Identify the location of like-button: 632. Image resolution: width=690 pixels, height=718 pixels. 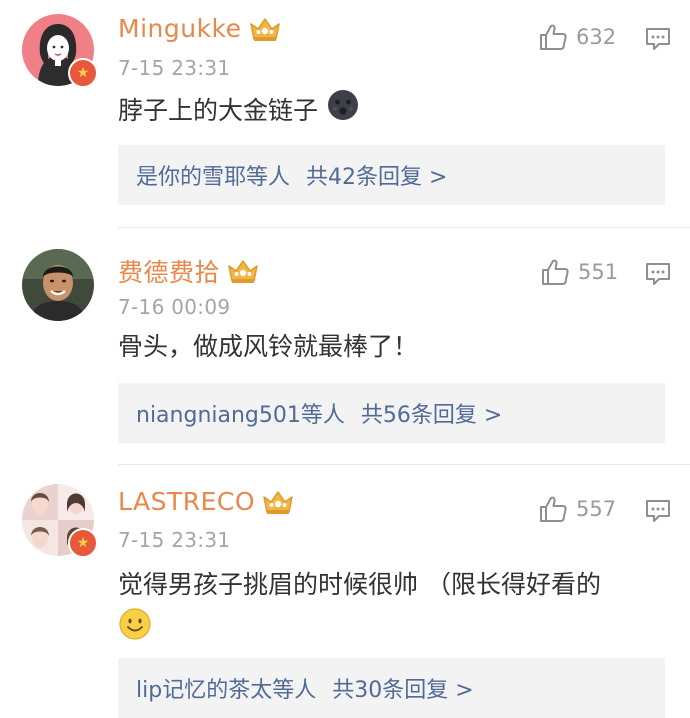
(577, 37).